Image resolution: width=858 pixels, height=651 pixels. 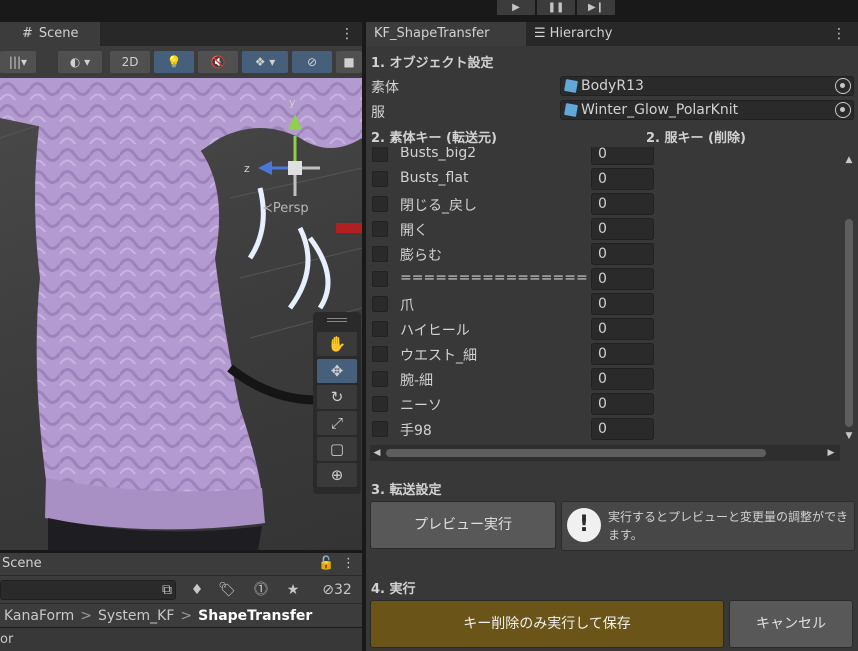 What do you see at coordinates (337, 371) in the screenshot?
I see `move-tool-icon: ✥` at bounding box center [337, 371].